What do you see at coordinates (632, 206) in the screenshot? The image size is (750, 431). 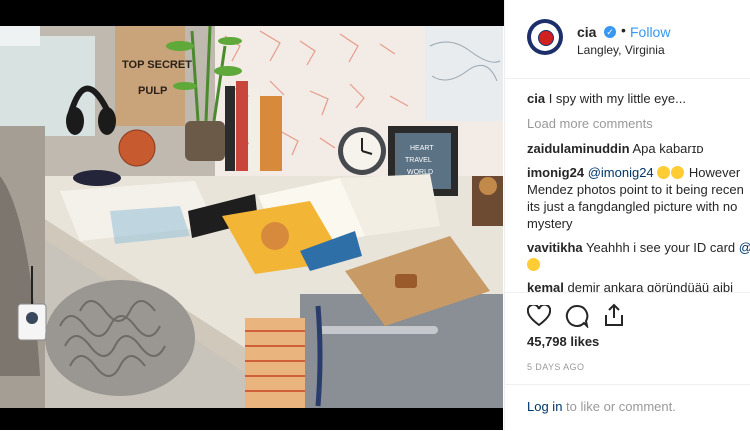 I see `comment-text-line: its just a fangdangled picture with no` at bounding box center [632, 206].